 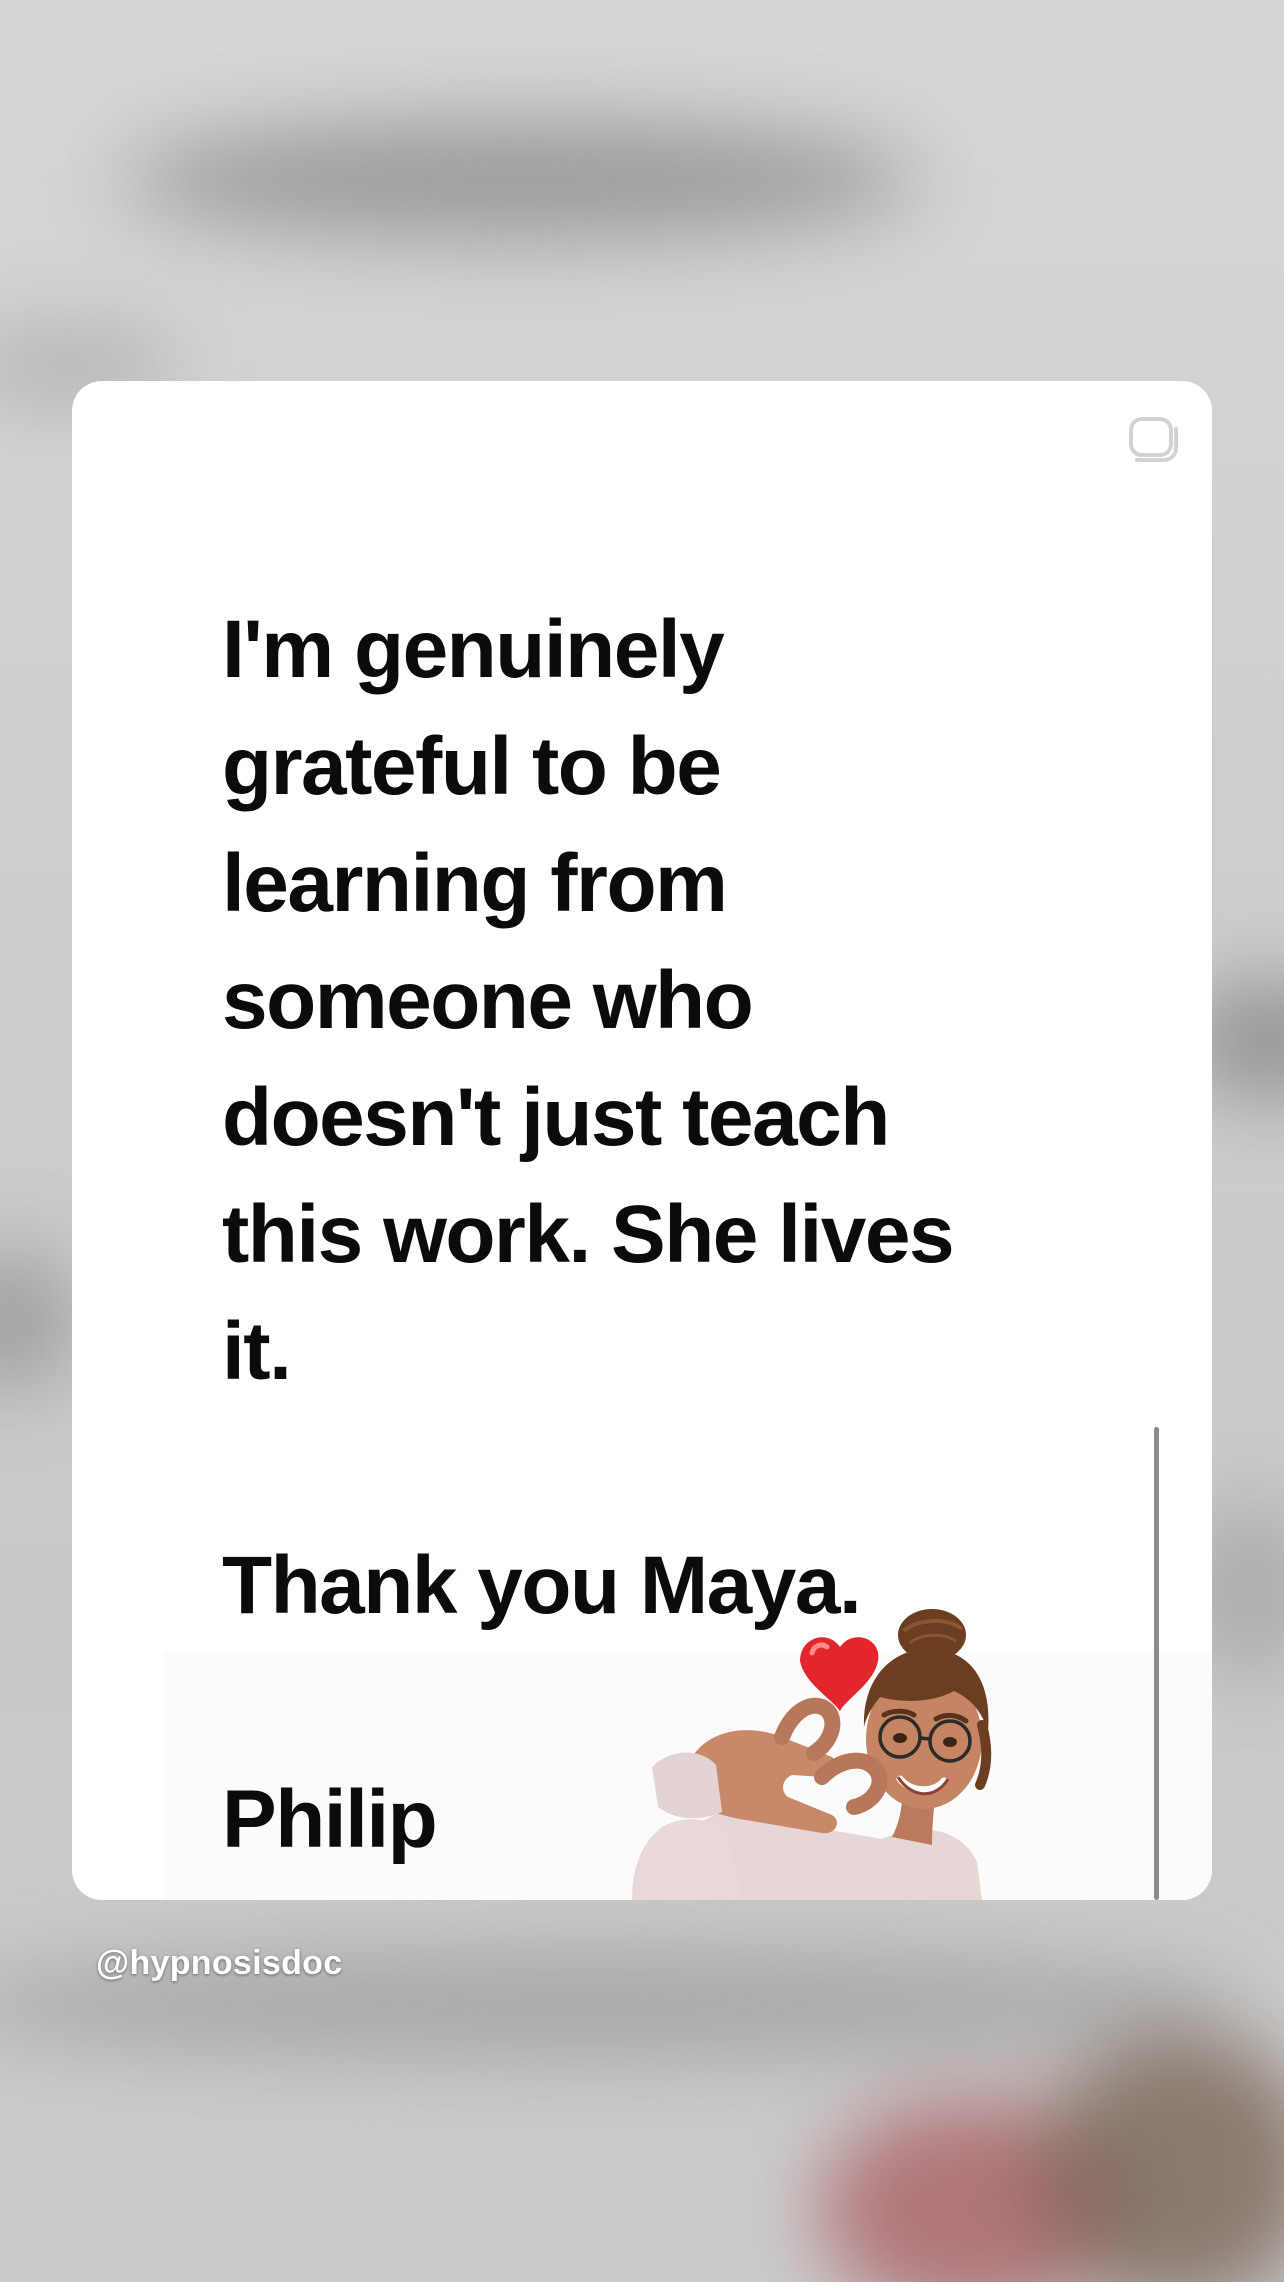 What do you see at coordinates (812, 1754) in the screenshot?
I see `memoji-heart-hands-sticker` at bounding box center [812, 1754].